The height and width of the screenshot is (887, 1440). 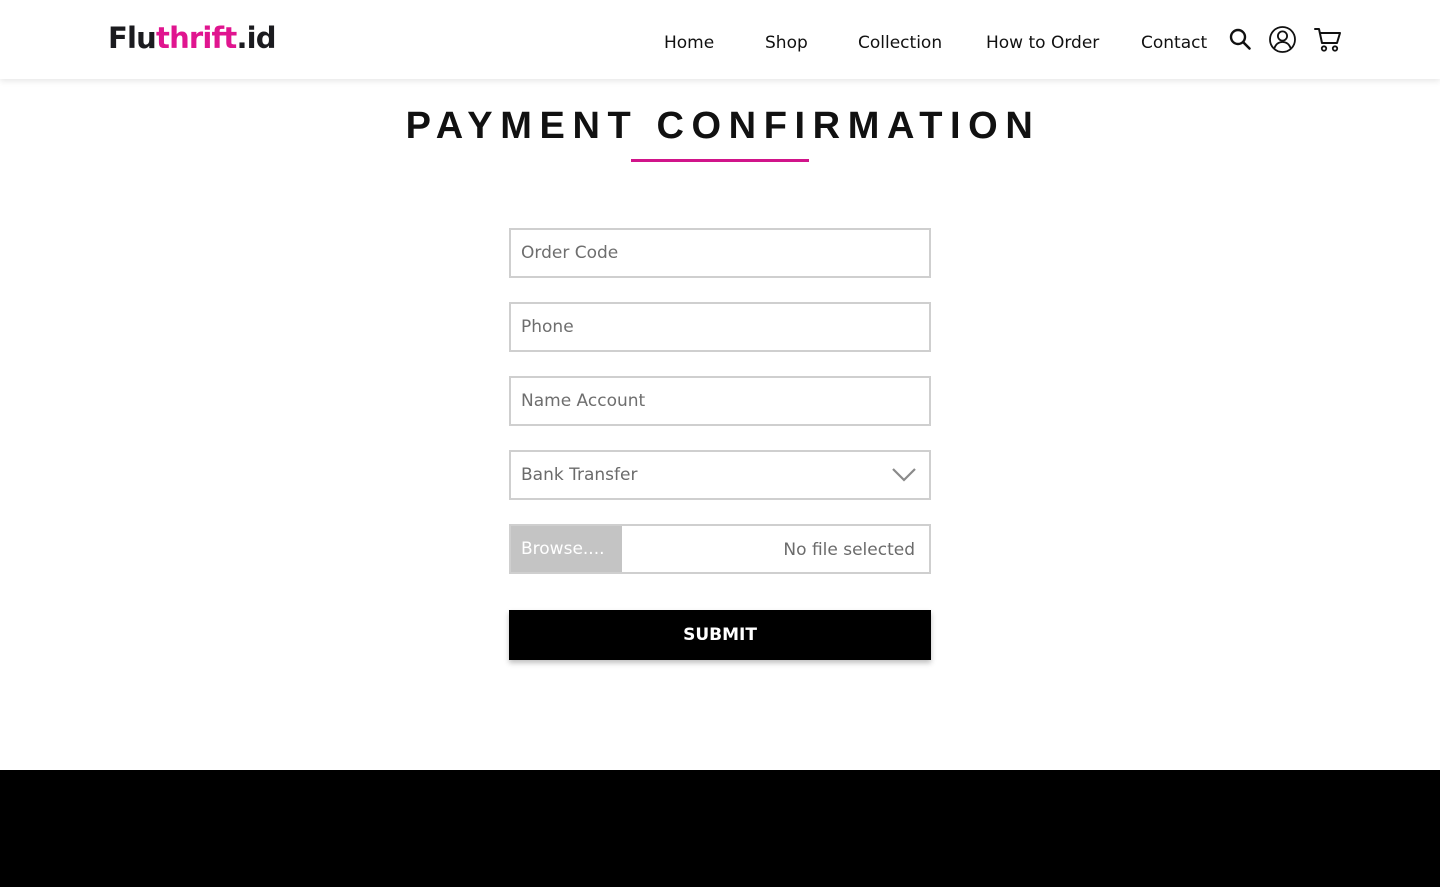 What do you see at coordinates (786, 43) in the screenshot?
I see `nav-shop: Shop` at bounding box center [786, 43].